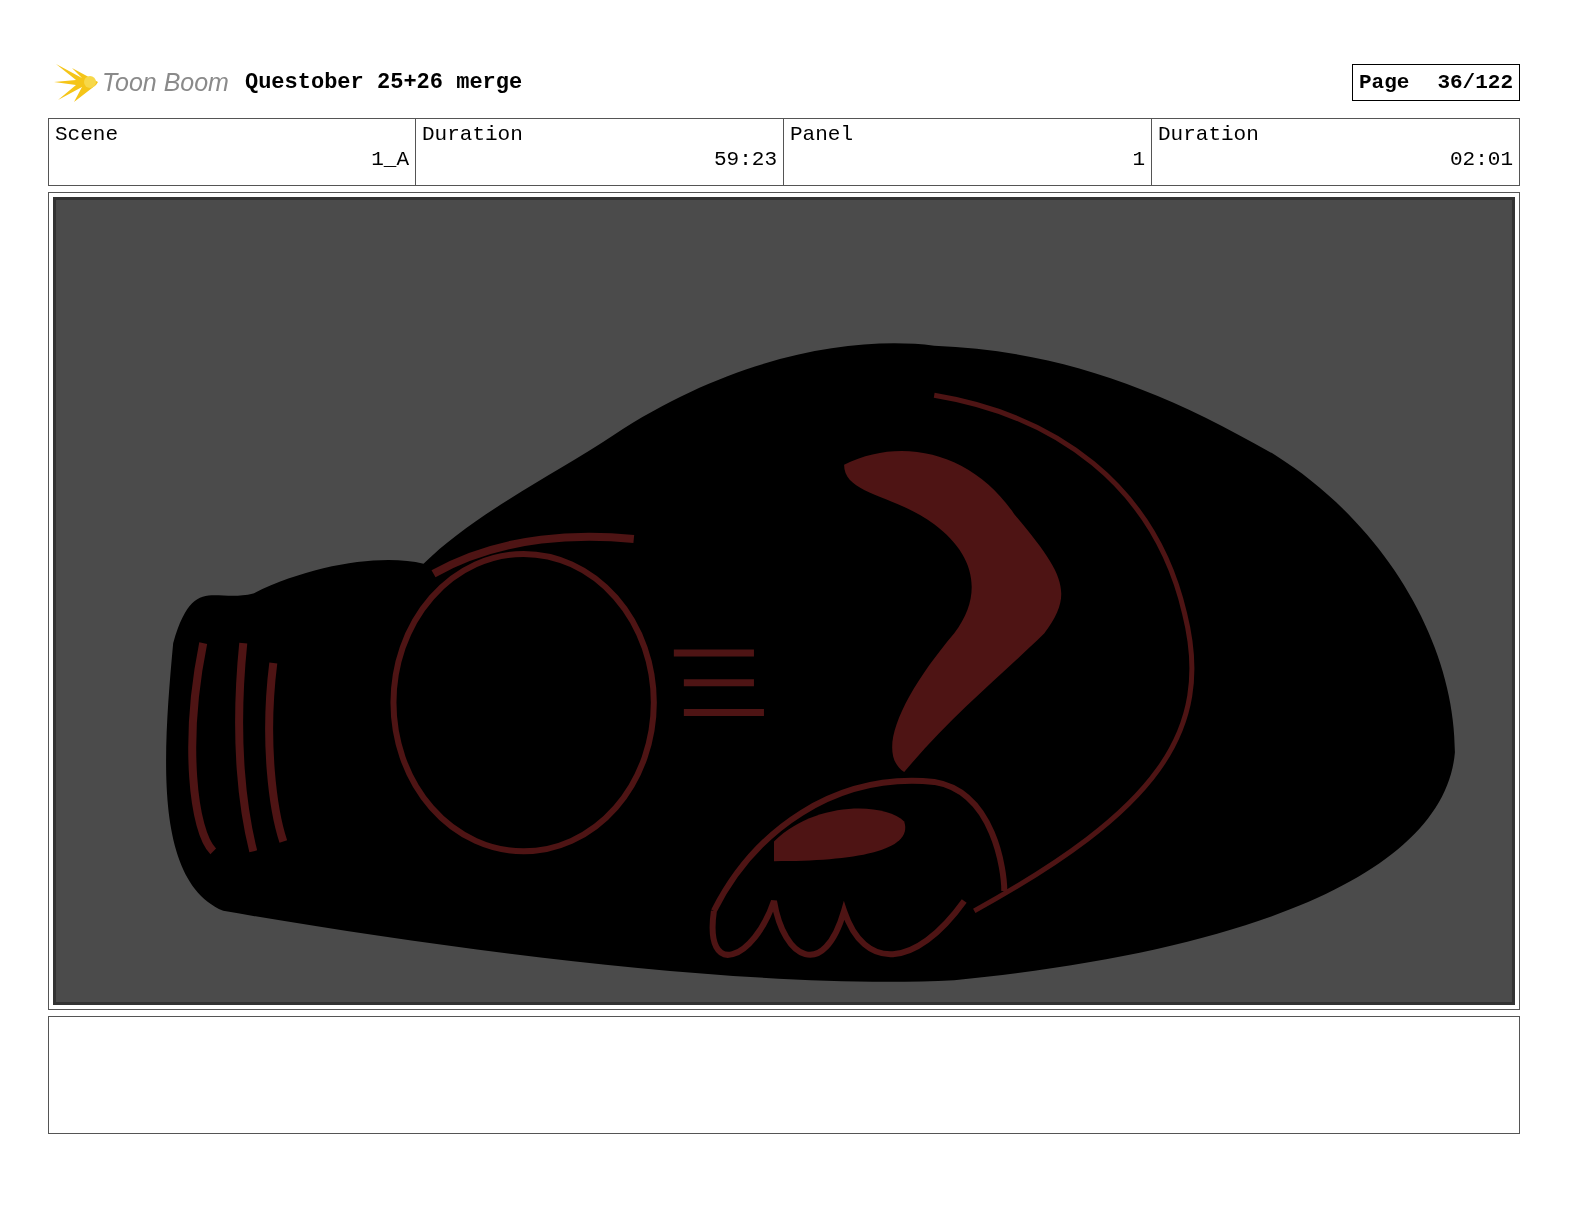 This screenshot has height=1225, width=1582. Describe the element at coordinates (87, 134) in the screenshot. I see `column-heading: Scene` at that location.